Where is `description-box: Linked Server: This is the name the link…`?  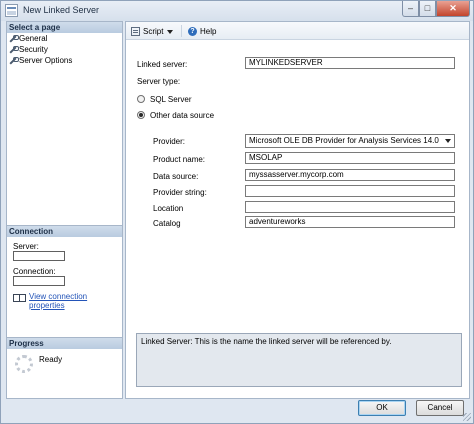 description-box: Linked Server: This is the name the link… is located at coordinates (299, 360).